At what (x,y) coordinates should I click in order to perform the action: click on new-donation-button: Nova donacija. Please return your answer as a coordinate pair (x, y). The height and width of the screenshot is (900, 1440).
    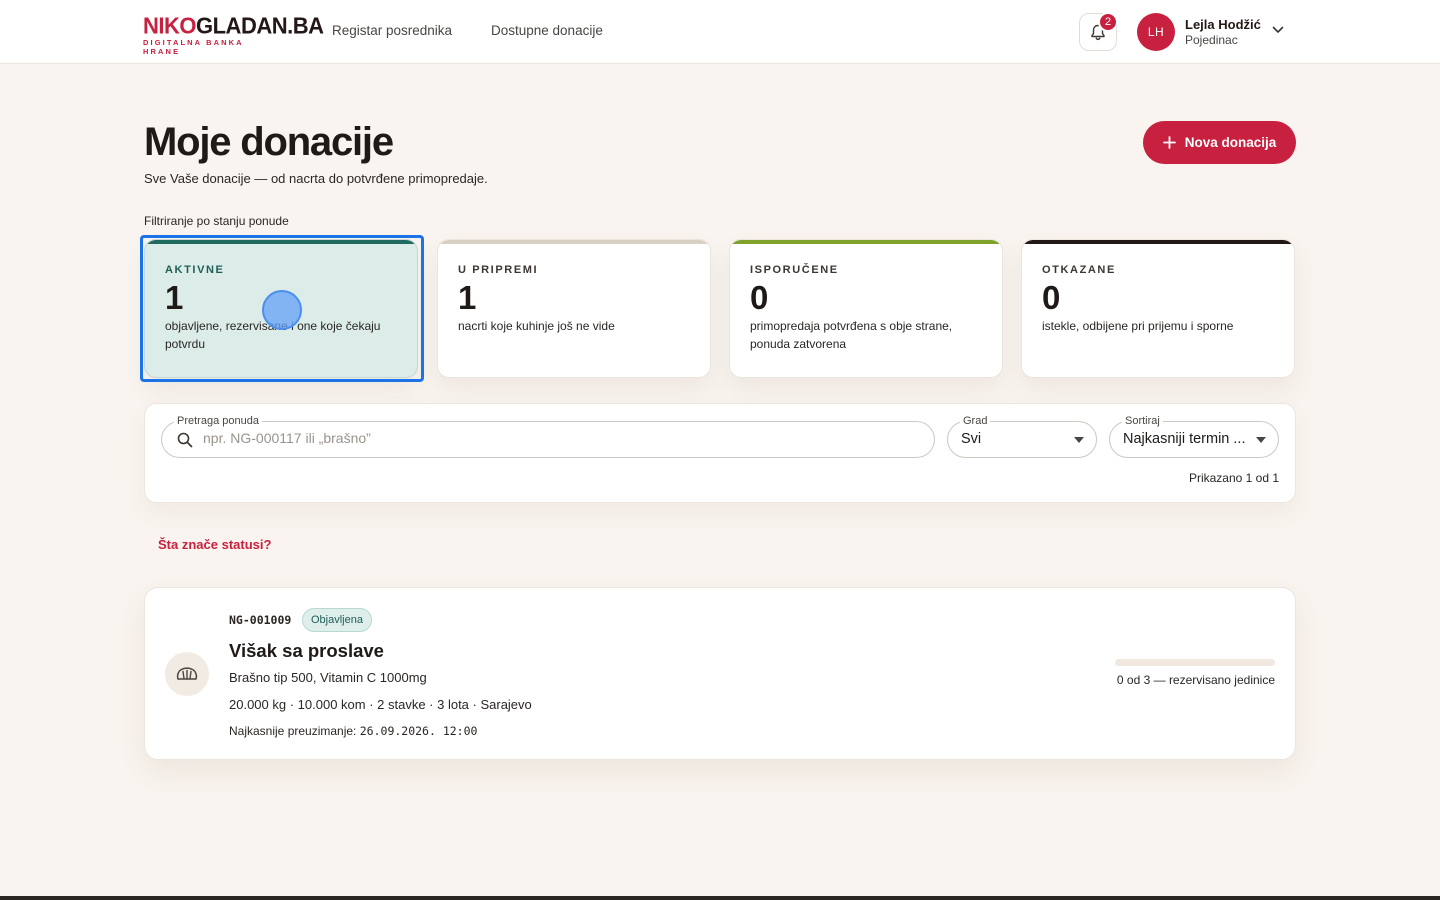
    Looking at the image, I should click on (1219, 142).